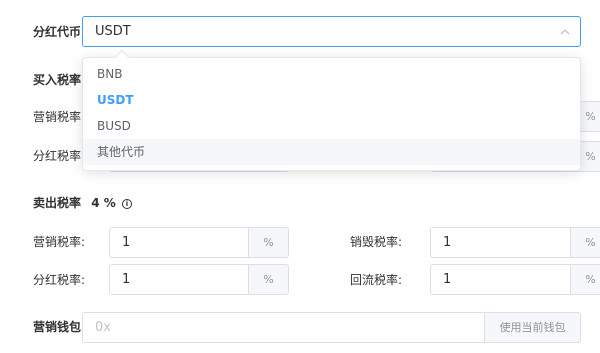 This screenshot has height=353, width=600. What do you see at coordinates (59, 242) in the screenshot?
I see `sell-marketing-tax-label: 营销税率:` at bounding box center [59, 242].